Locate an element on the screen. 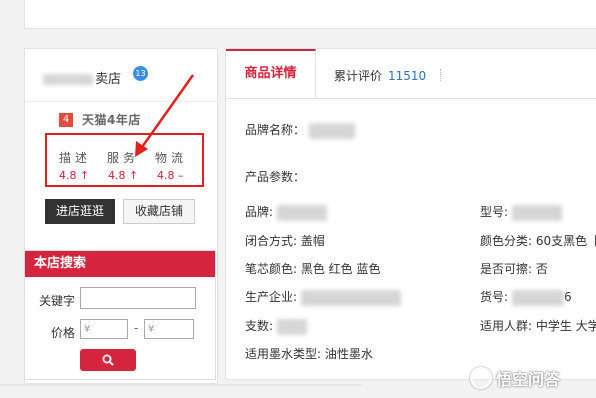 This screenshot has width=596, height=398. annotation-arrow-icon is located at coordinates (165, 115).